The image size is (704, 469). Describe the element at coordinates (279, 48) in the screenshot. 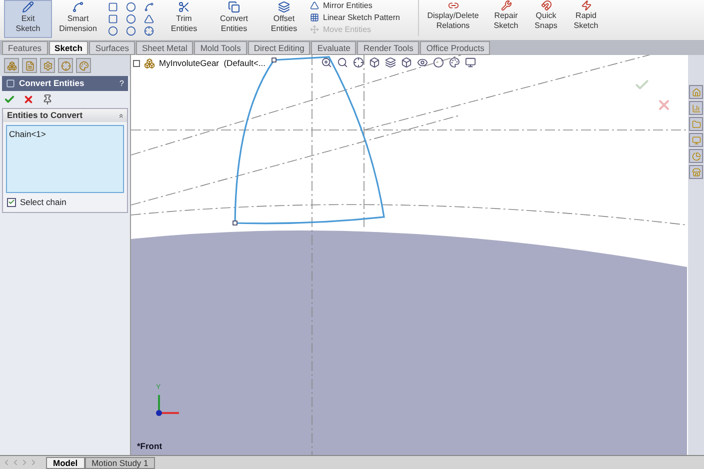

I see `ribbon-tab: Direct Editing` at that location.